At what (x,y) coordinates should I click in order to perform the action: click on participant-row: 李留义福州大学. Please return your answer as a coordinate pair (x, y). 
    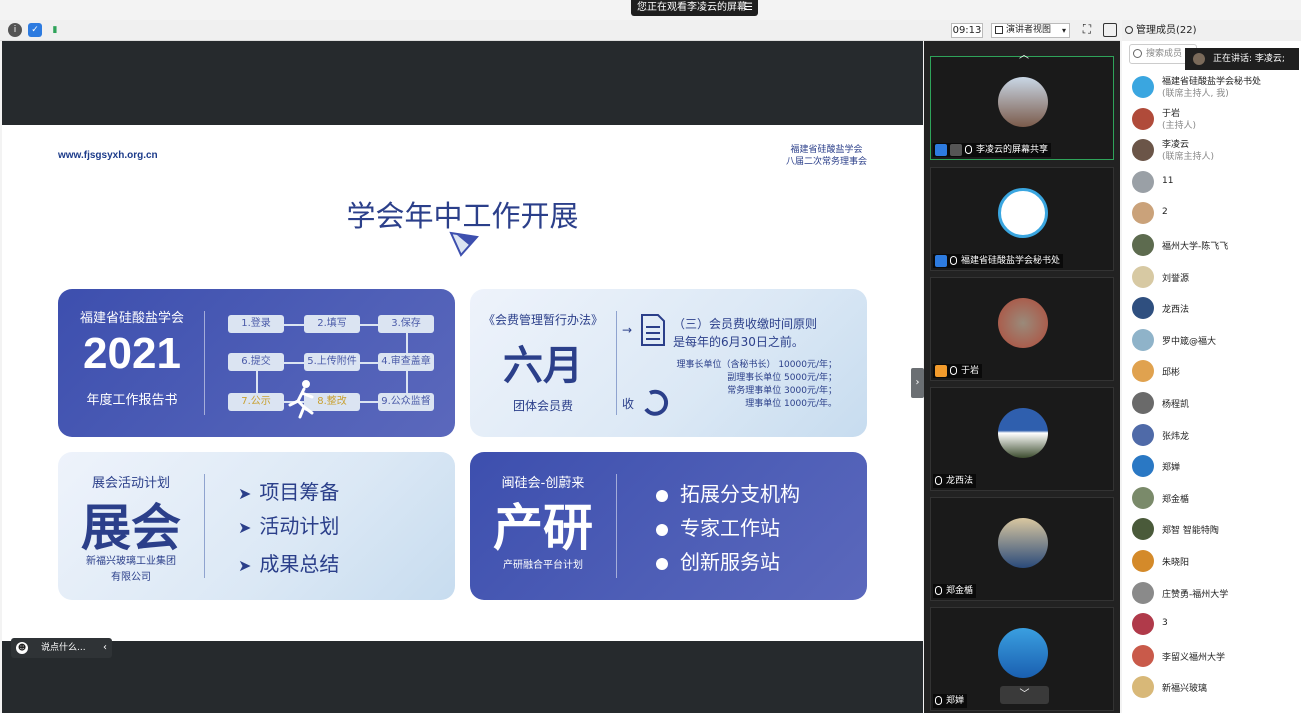
    Looking at the image, I should click on (1214, 656).